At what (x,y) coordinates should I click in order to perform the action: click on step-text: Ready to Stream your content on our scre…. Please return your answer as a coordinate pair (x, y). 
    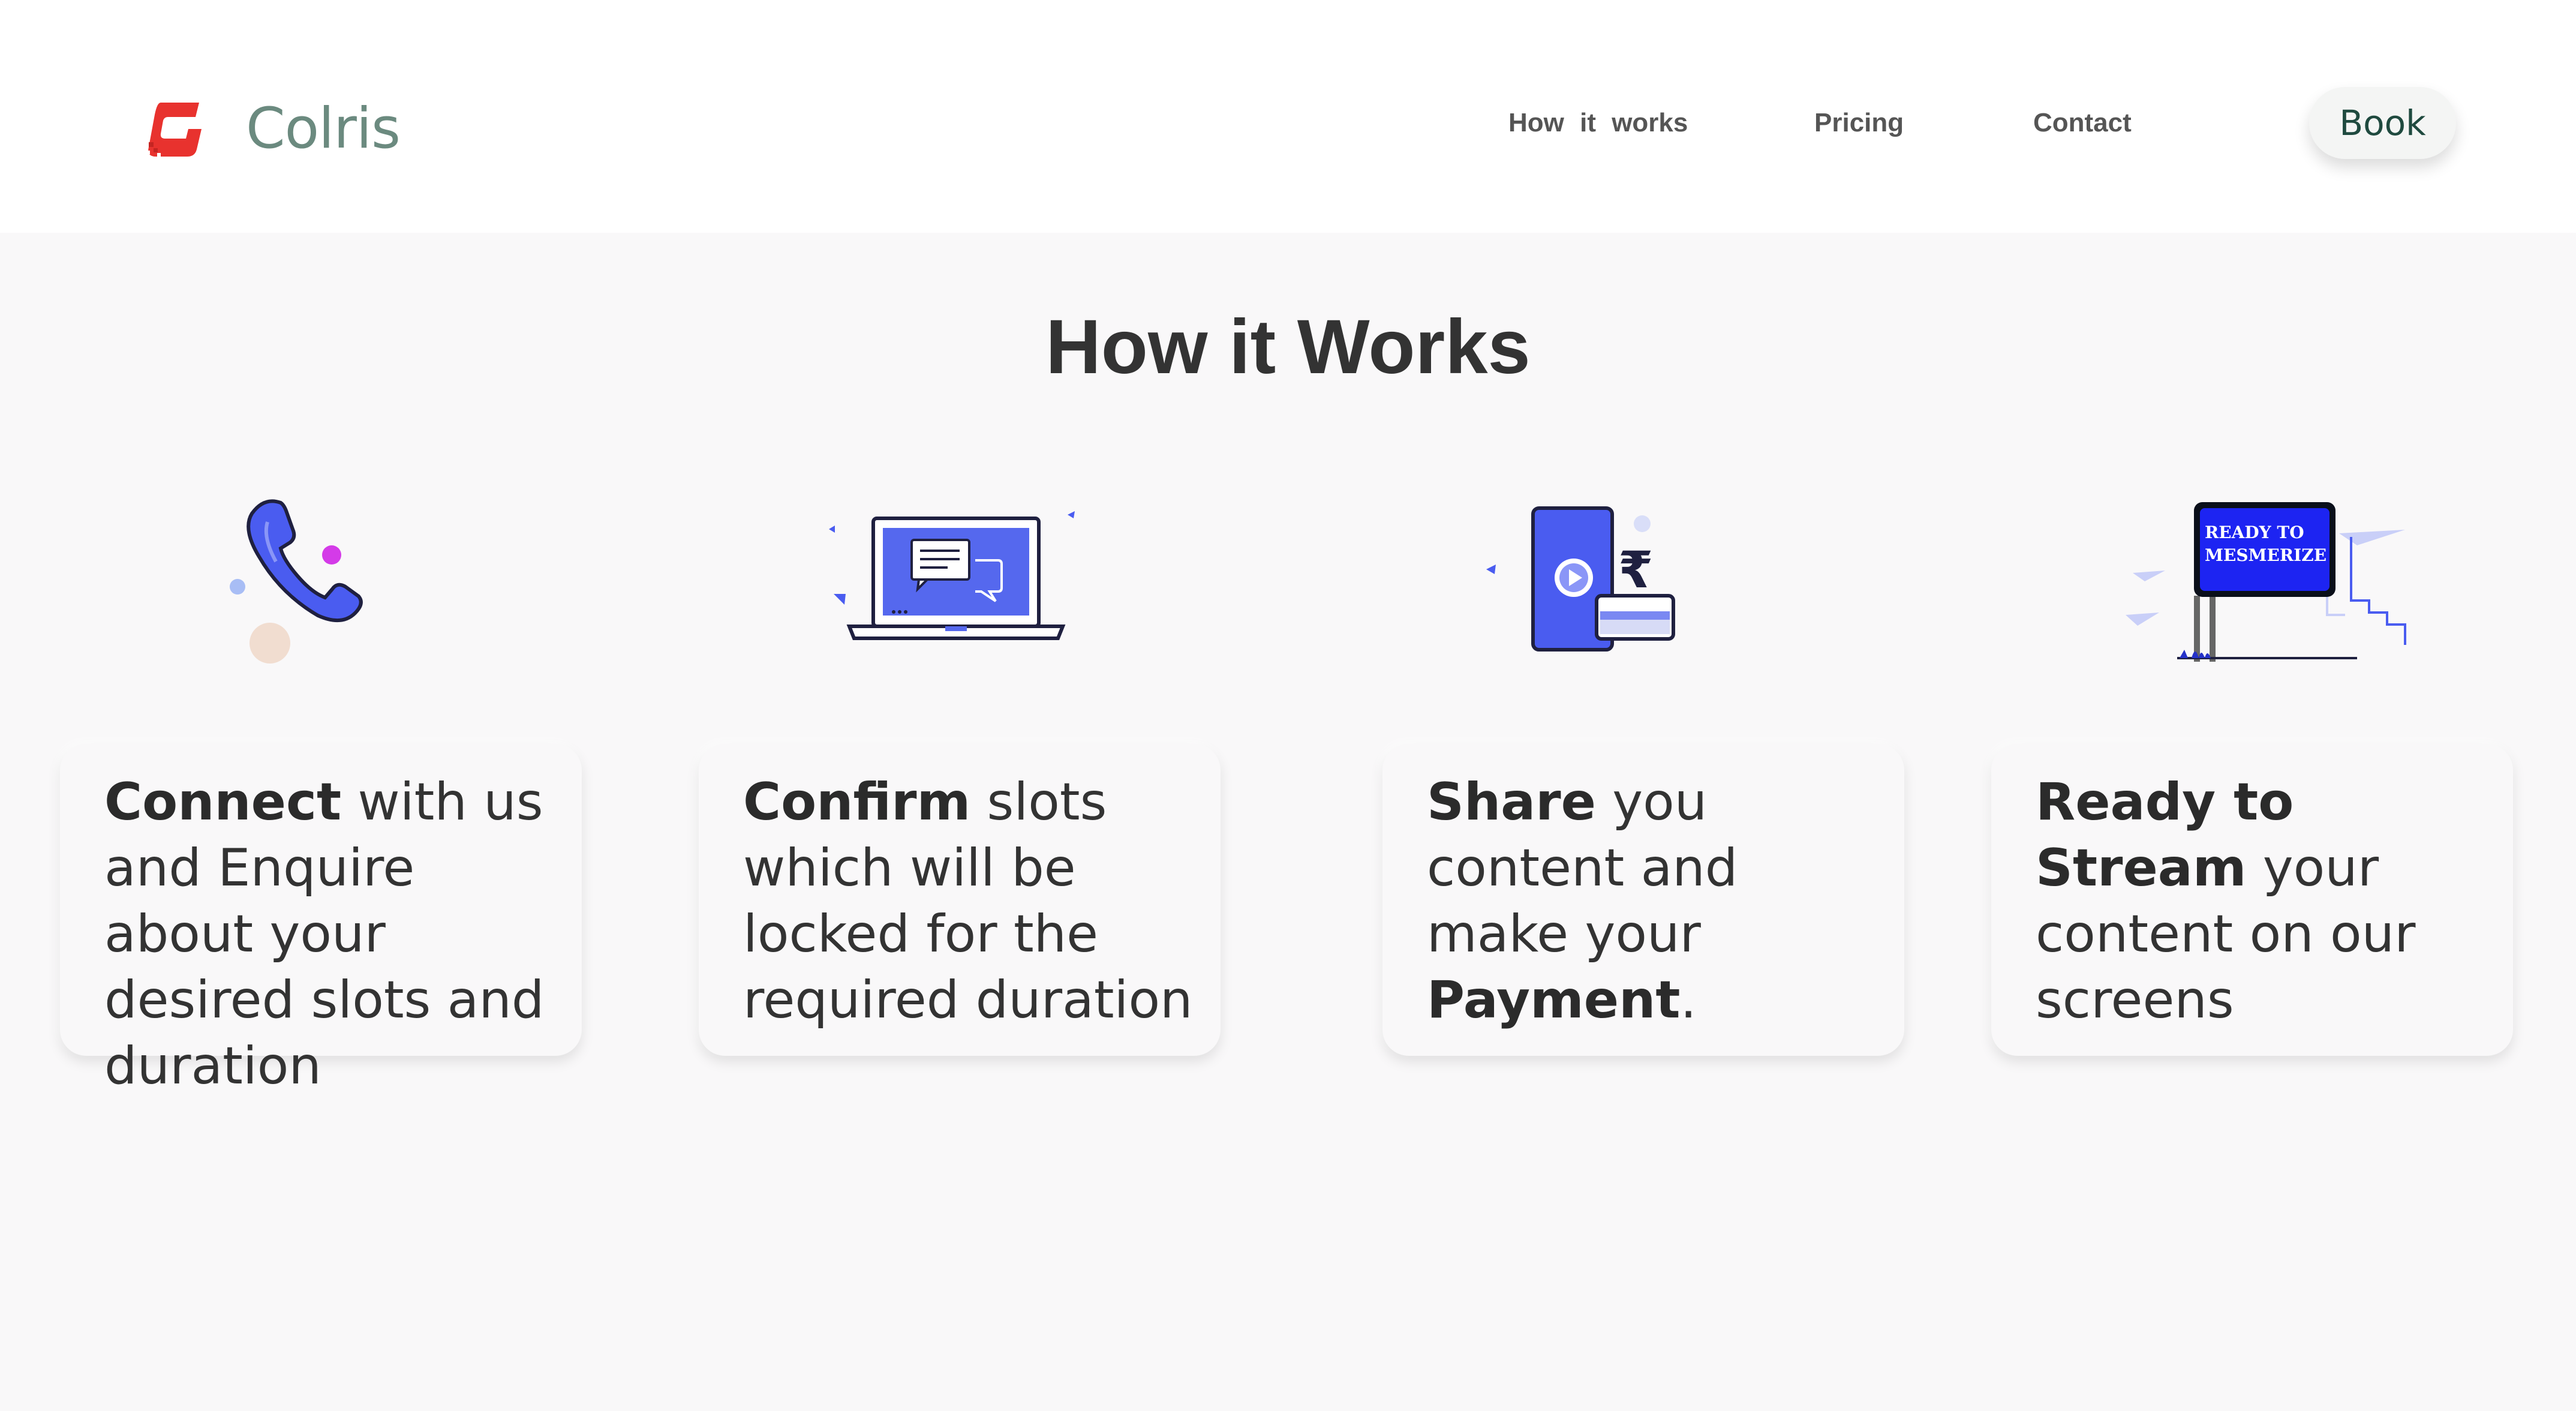
    Looking at the image, I should click on (2263, 901).